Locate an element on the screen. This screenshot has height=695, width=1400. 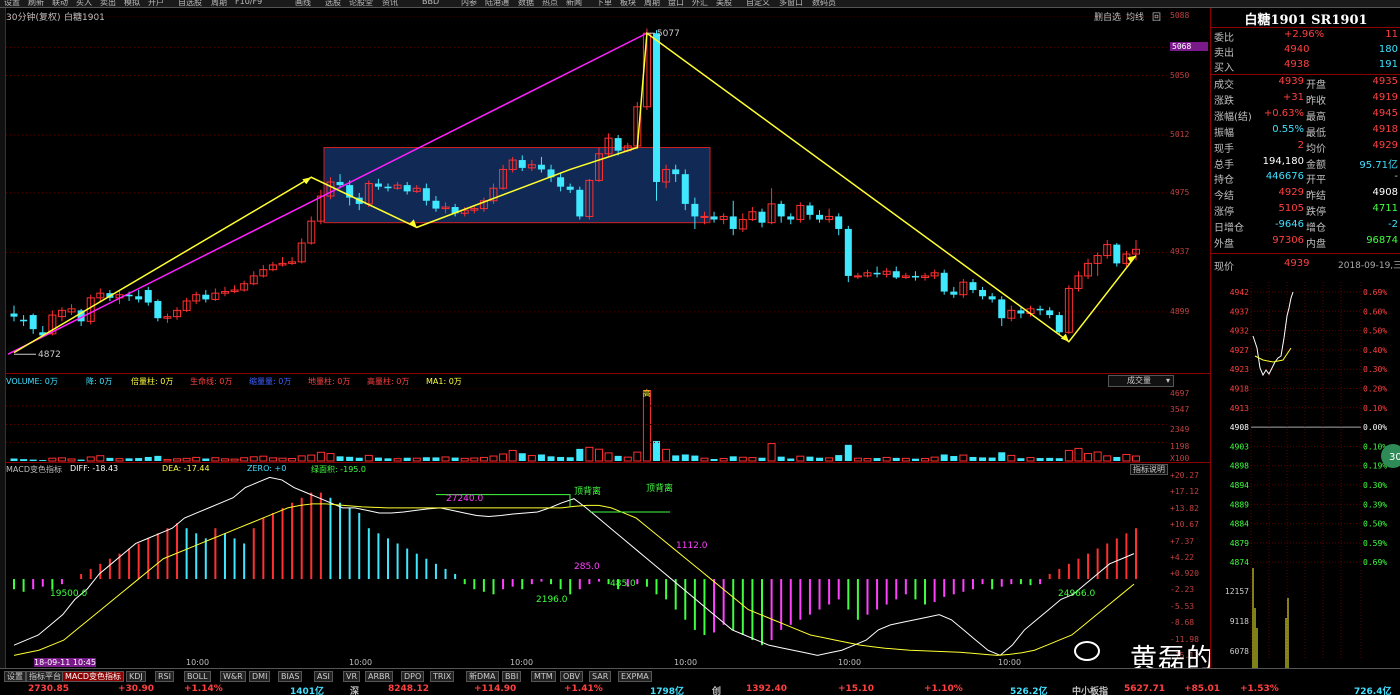
indicator-tab: TRIX is located at coordinates (442, 676).